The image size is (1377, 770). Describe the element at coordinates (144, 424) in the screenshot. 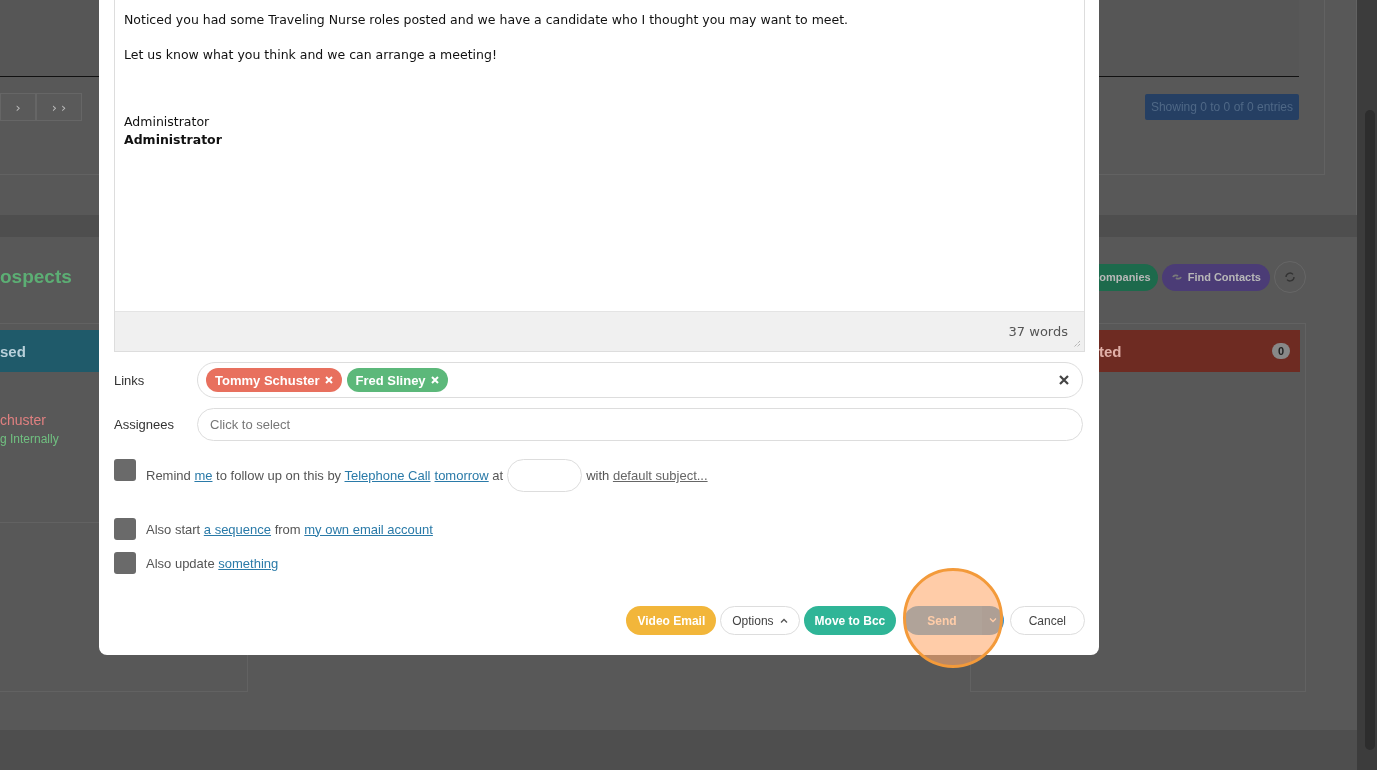

I see `field-label: Assignees` at that location.